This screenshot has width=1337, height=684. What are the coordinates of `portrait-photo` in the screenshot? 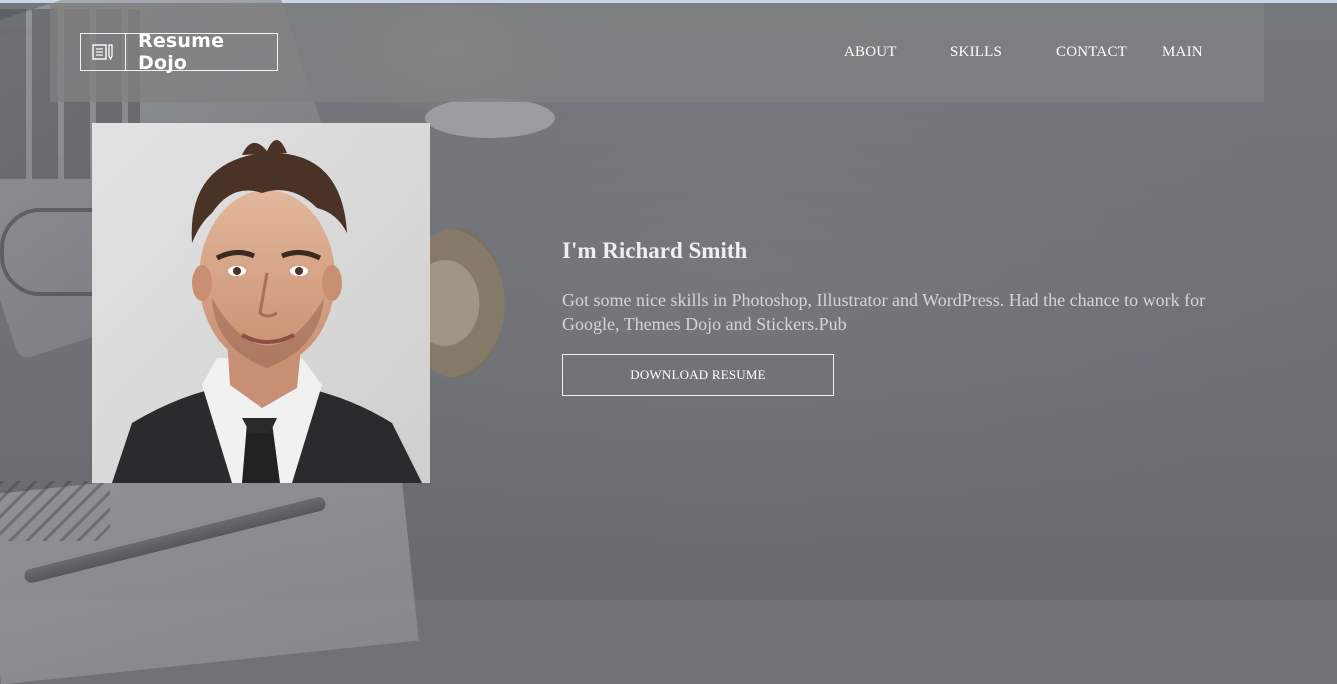 It's located at (261, 303).